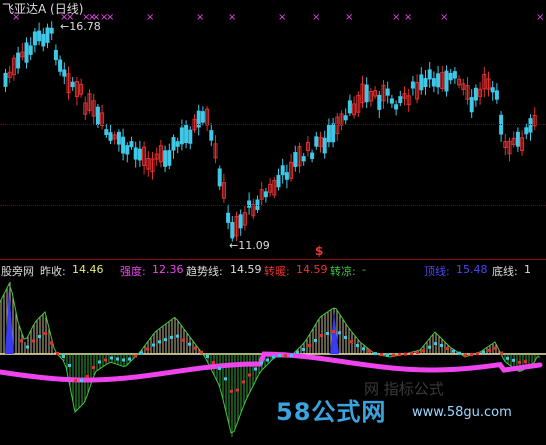  I want to click on high-price-label: ←16.78, so click(80, 26).